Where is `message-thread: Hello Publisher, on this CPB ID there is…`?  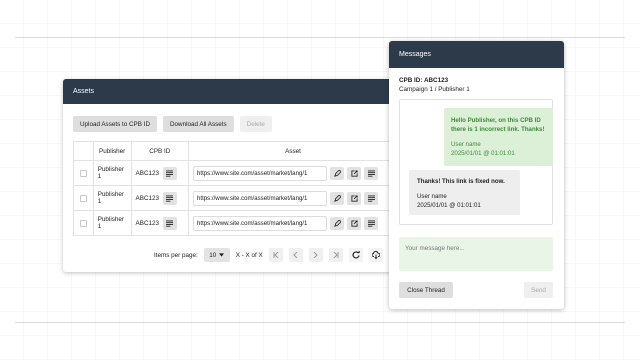
message-thread: Hello Publisher, on this CPB ID there is… is located at coordinates (476, 162).